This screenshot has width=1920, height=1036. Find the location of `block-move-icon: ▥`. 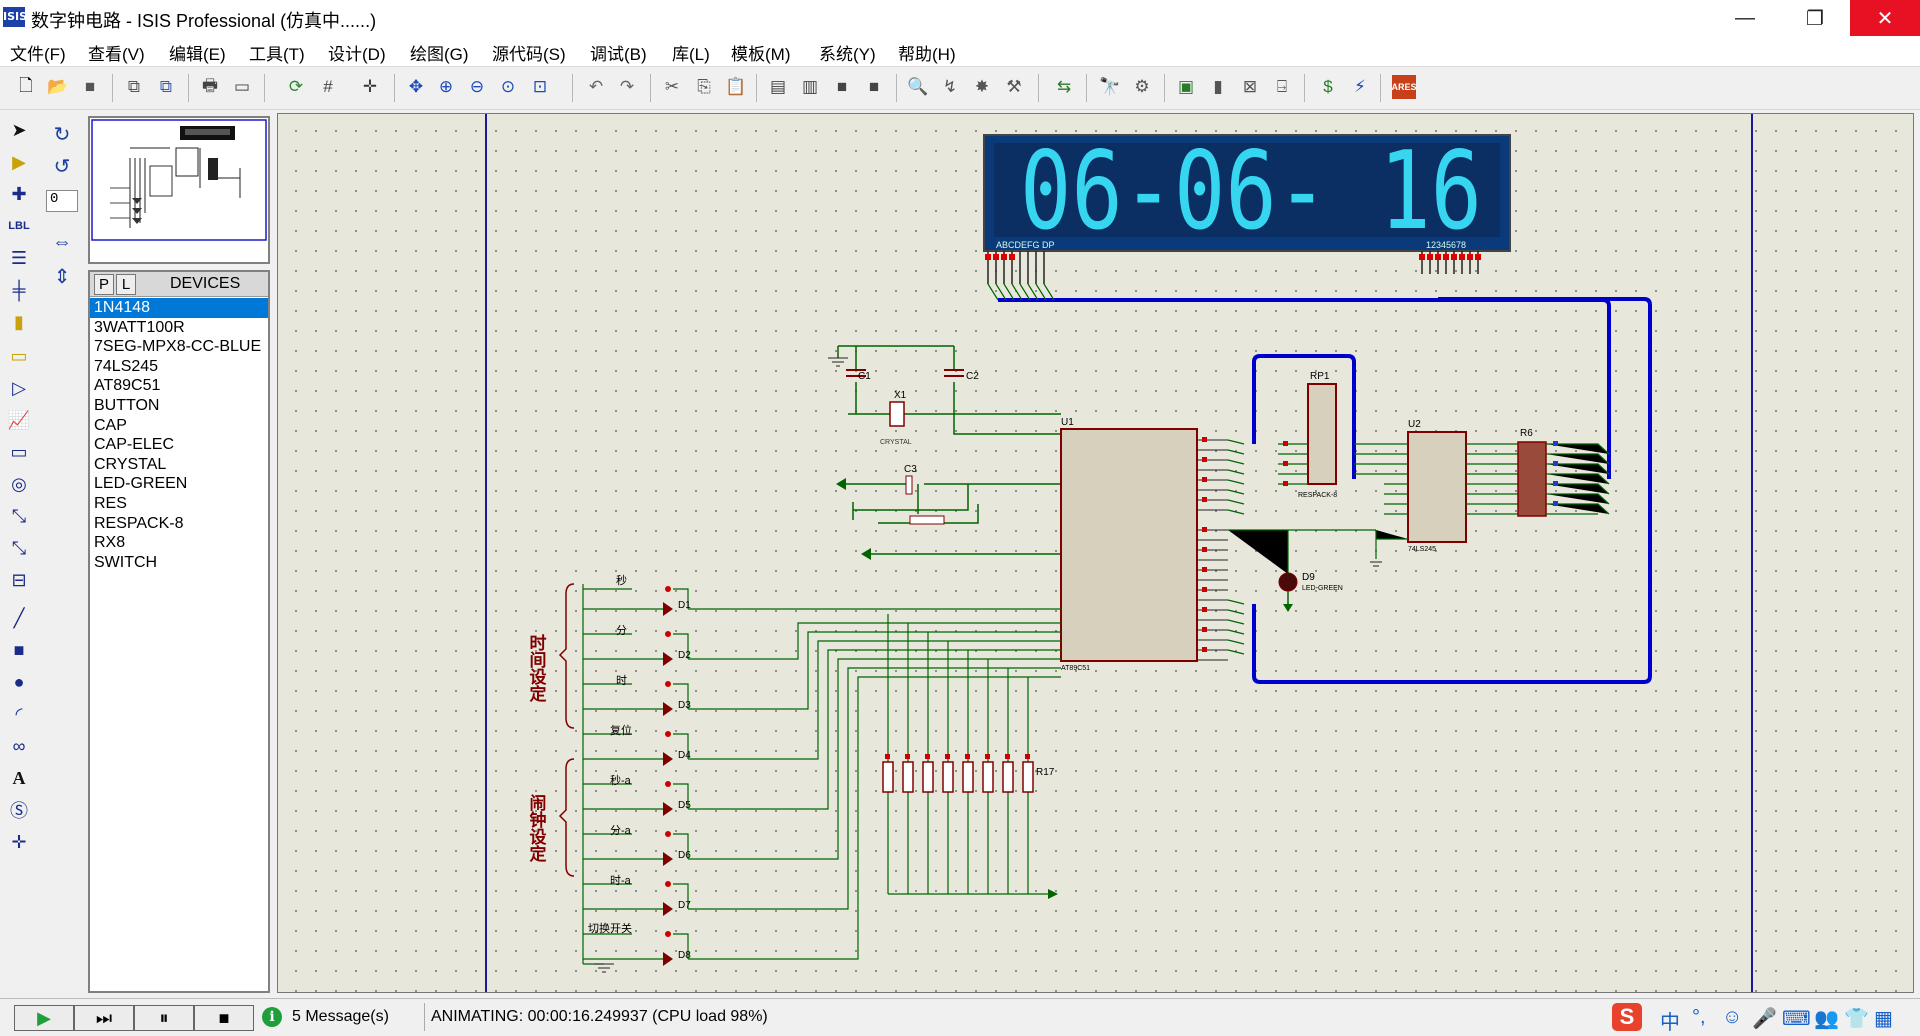

block-move-icon: ▥ is located at coordinates (810, 87).